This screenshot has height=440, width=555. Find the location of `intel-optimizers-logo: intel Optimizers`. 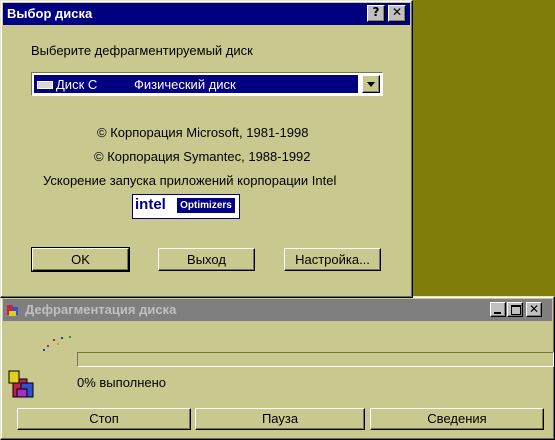

intel-optimizers-logo: intel Optimizers is located at coordinates (186, 206).